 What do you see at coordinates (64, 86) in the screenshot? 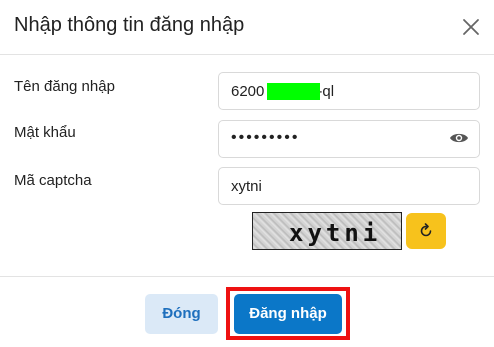
I see `username-label: Tên đăng nhập` at bounding box center [64, 86].